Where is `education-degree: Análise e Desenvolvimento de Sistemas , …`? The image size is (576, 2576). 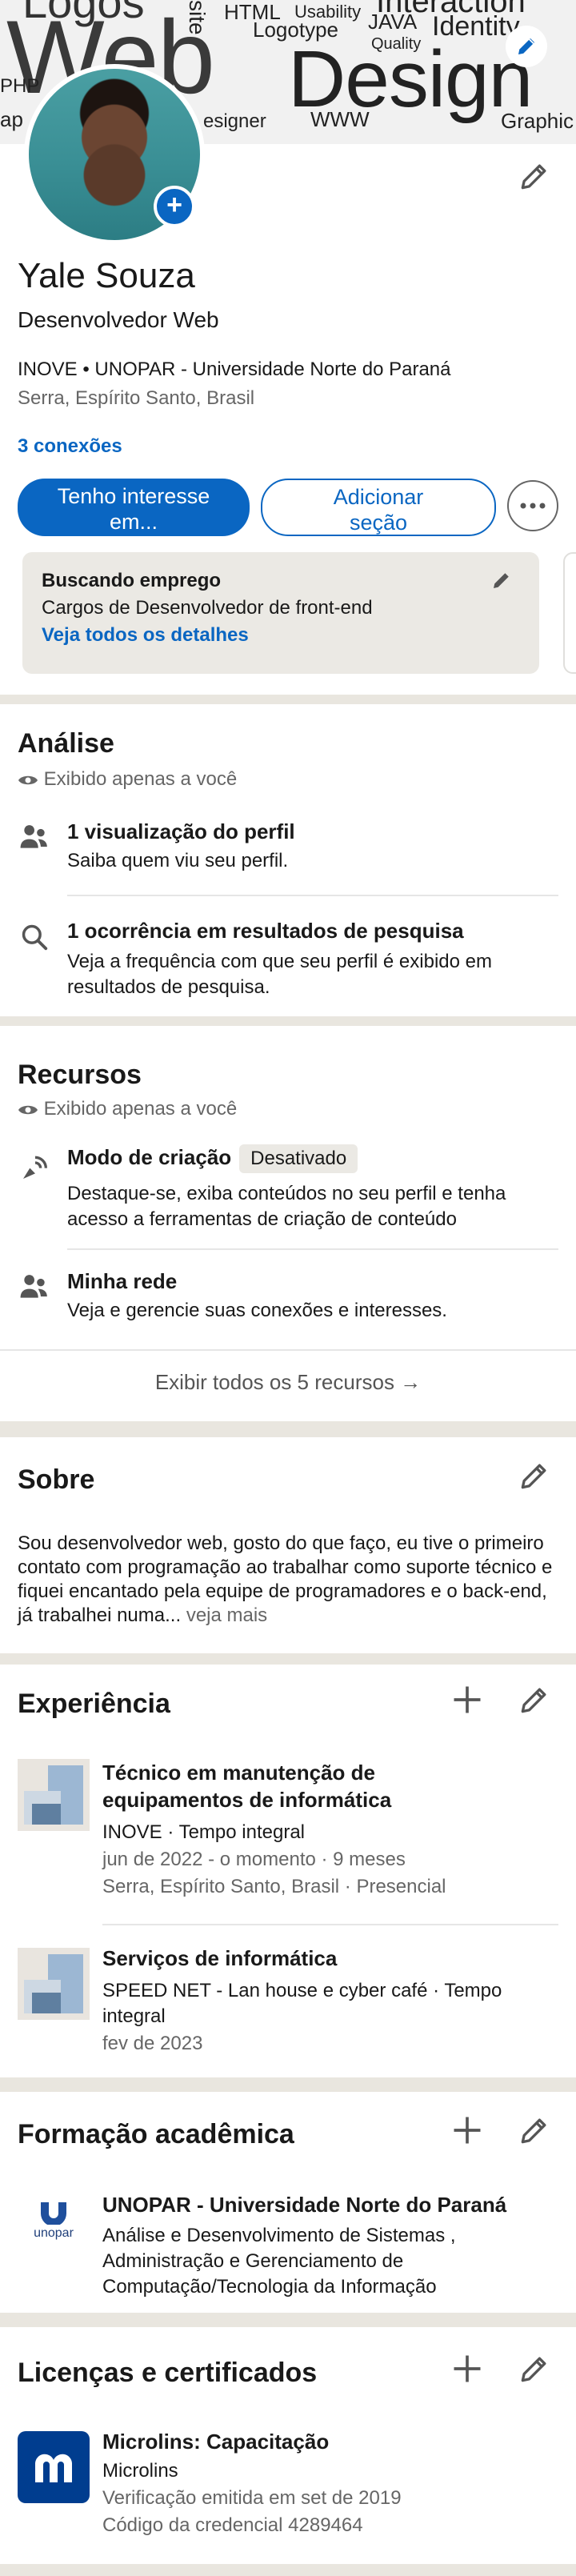 education-degree: Análise e Desenvolvimento de Sistemas , … is located at coordinates (279, 2261).